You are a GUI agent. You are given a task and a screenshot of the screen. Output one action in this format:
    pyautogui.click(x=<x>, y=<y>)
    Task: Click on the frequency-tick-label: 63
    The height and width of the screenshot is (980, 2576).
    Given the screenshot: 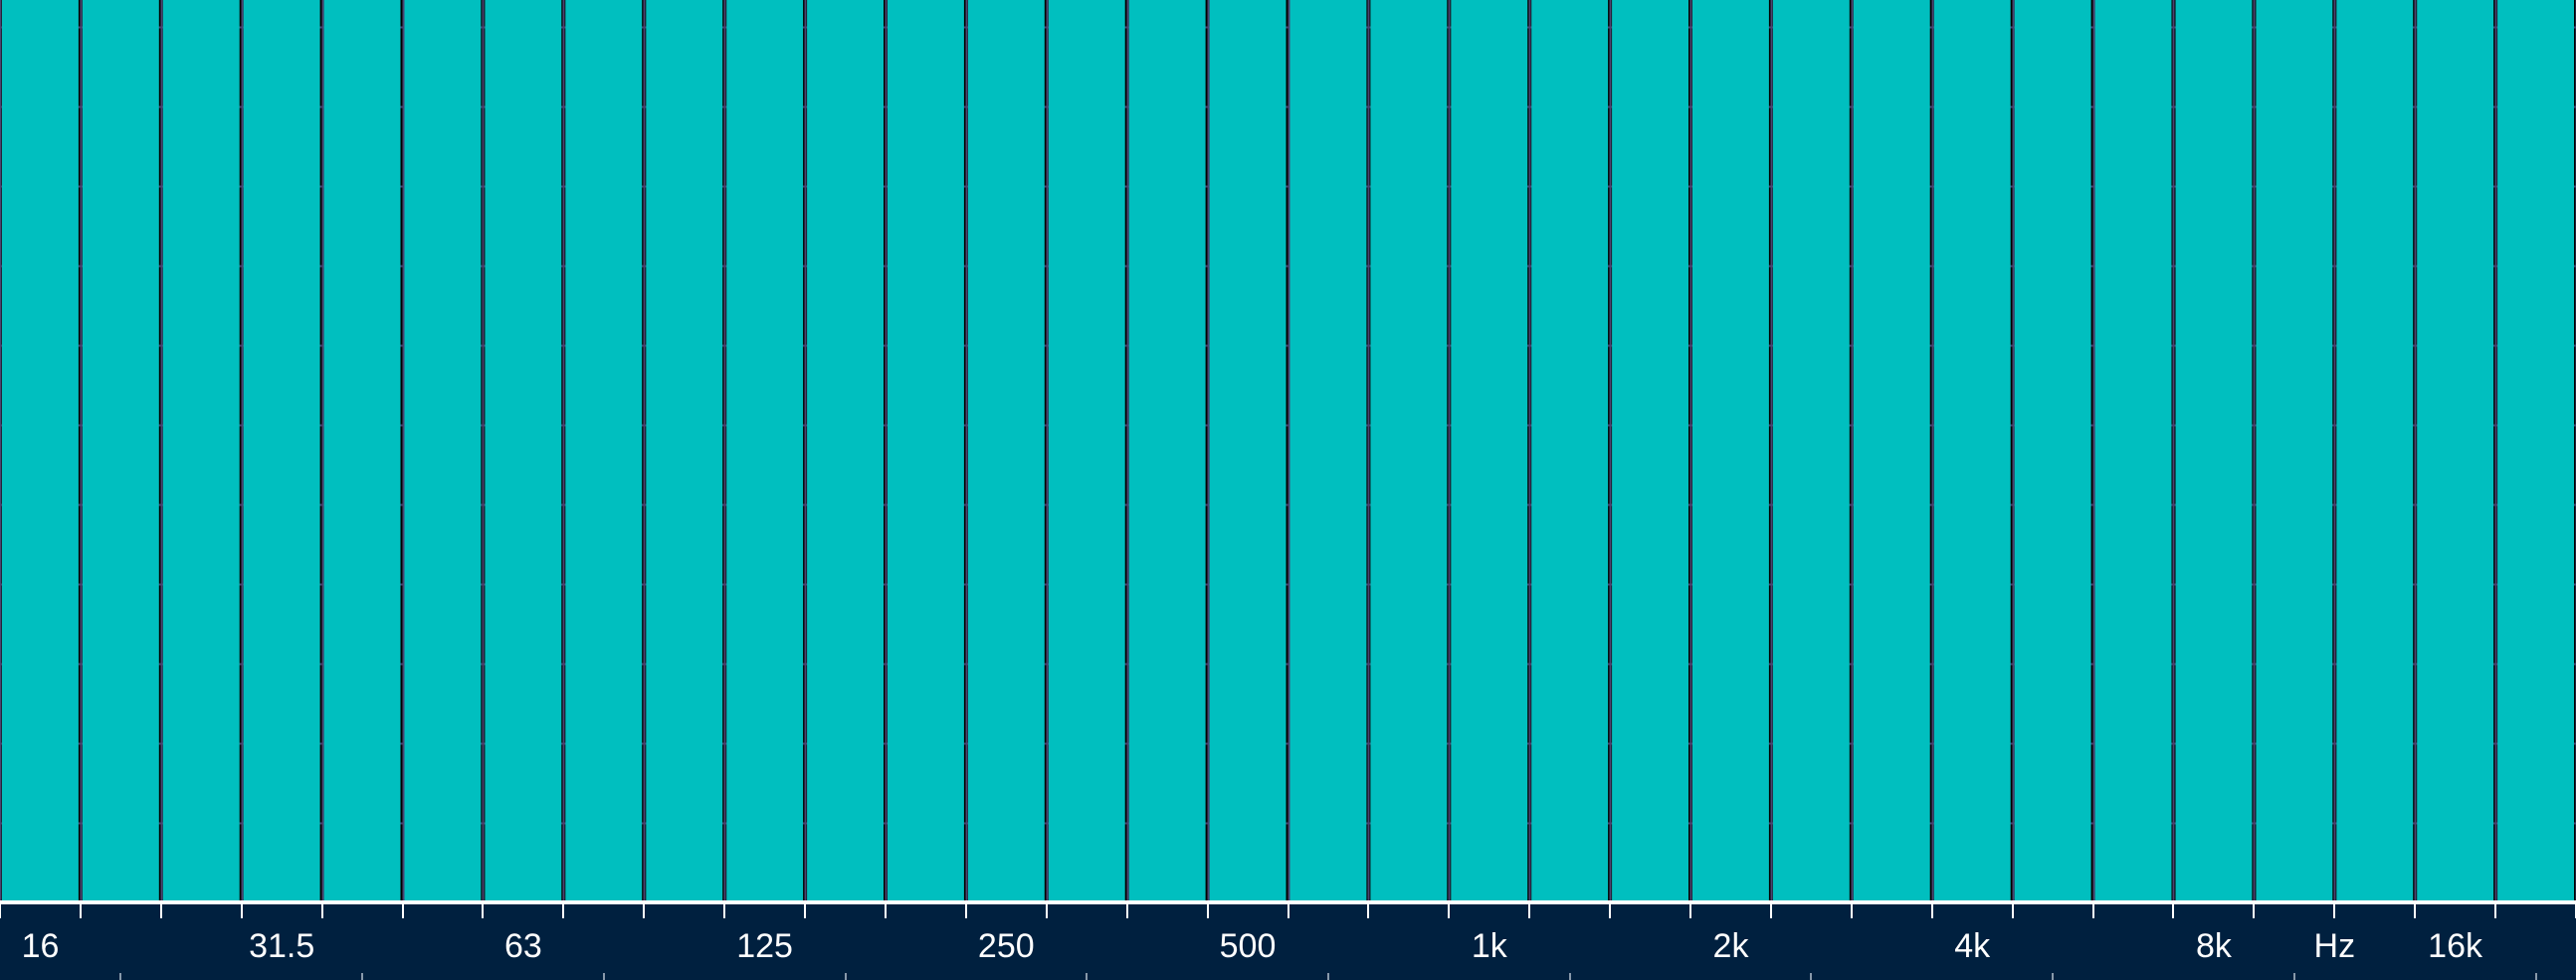 What is the action you would take?
    pyautogui.click(x=523, y=946)
    